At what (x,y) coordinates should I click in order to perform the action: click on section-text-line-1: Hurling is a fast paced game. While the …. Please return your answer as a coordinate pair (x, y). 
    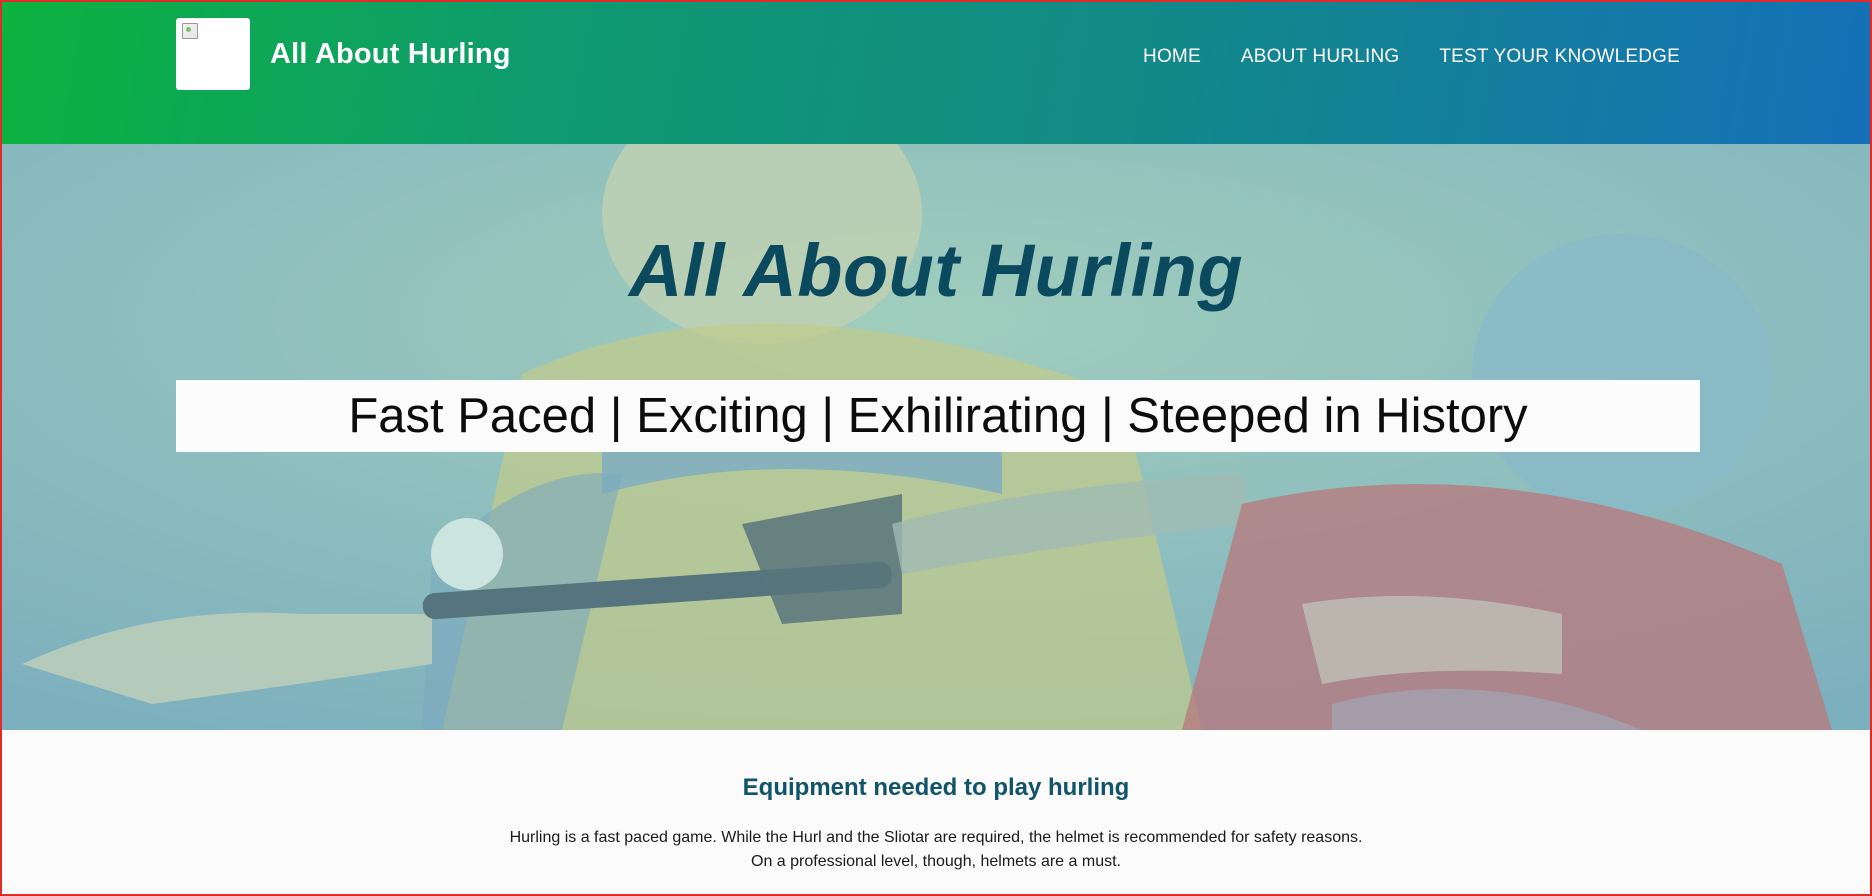
    Looking at the image, I should click on (936, 837).